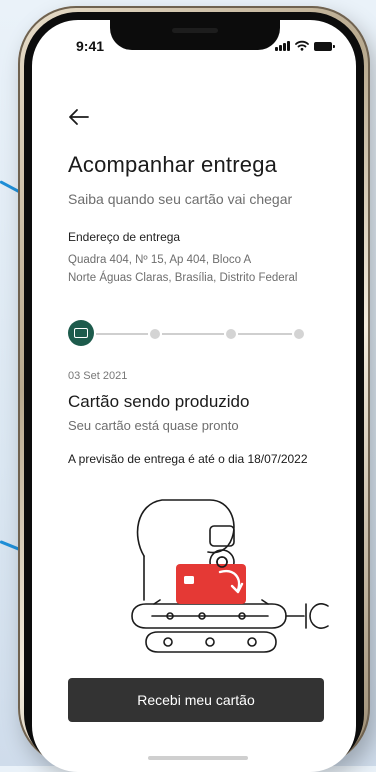 Image resolution: width=376 pixels, height=772 pixels. I want to click on step-2-dot, so click(155, 334).